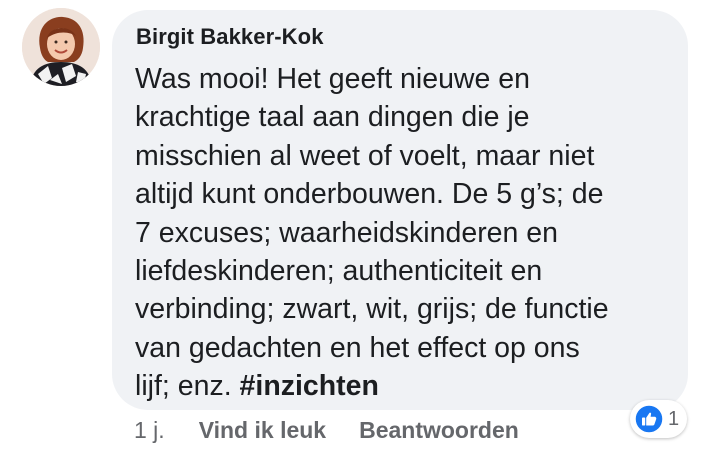  Describe the element at coordinates (357, 347) in the screenshot. I see `comment-text-line: van gedachten en het effect op ons` at that location.